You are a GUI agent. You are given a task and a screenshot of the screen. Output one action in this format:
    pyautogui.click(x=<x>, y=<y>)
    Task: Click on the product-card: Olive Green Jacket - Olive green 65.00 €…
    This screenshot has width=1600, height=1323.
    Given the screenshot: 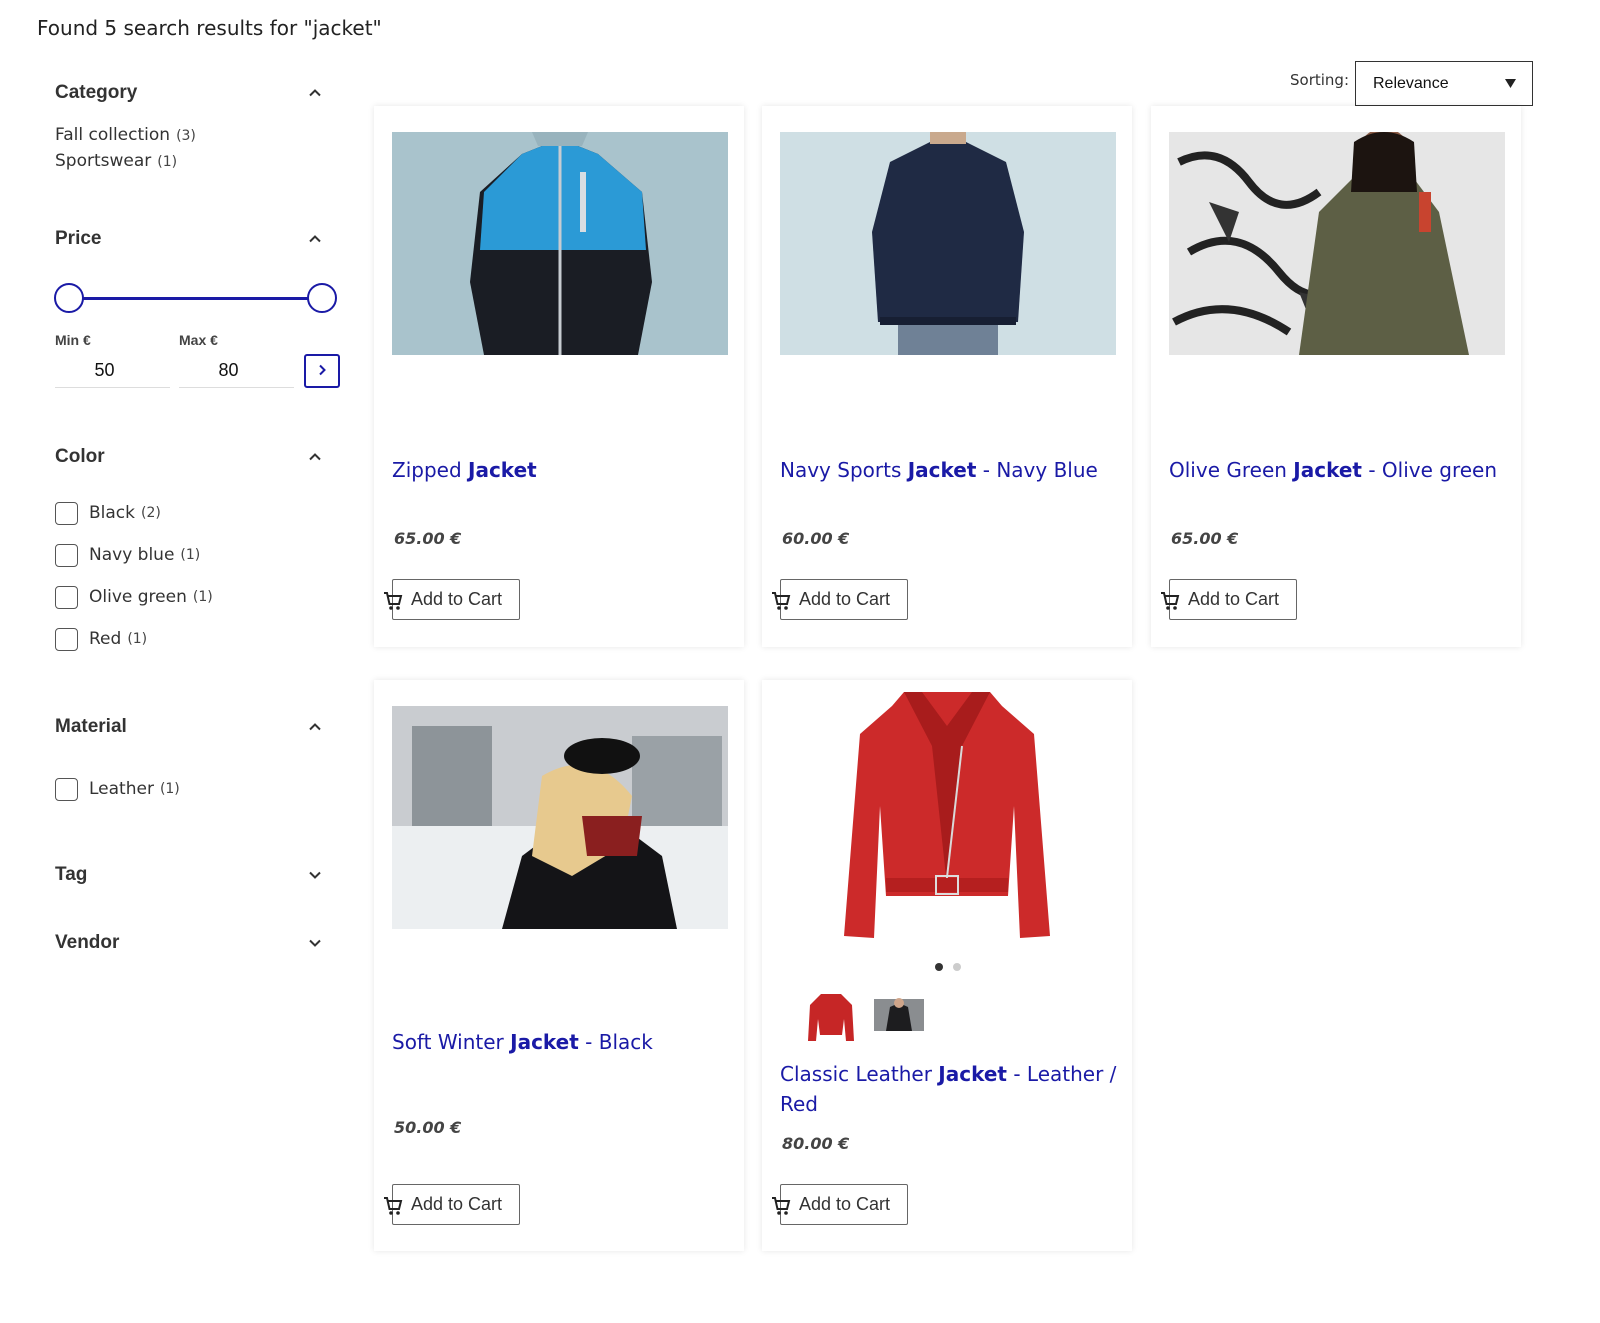 What is the action you would take?
    pyautogui.click(x=1336, y=376)
    